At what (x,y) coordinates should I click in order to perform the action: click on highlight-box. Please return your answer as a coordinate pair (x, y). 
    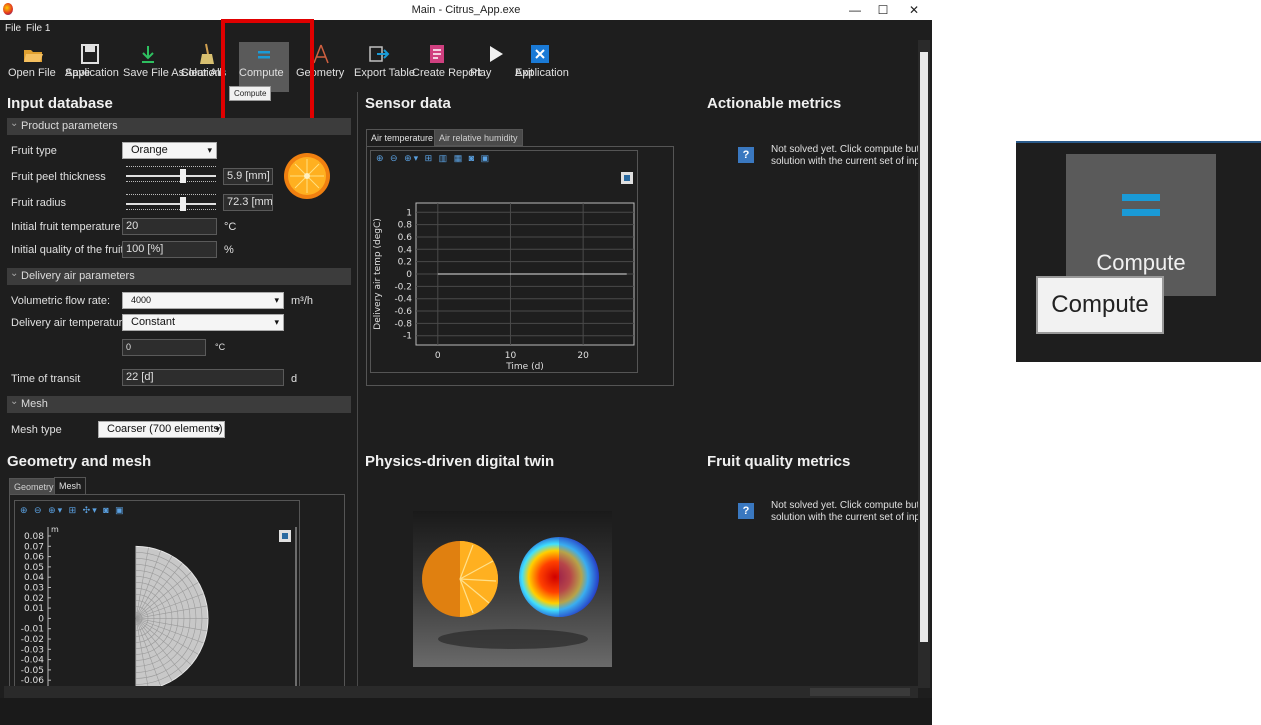
    Looking at the image, I should click on (267, 72).